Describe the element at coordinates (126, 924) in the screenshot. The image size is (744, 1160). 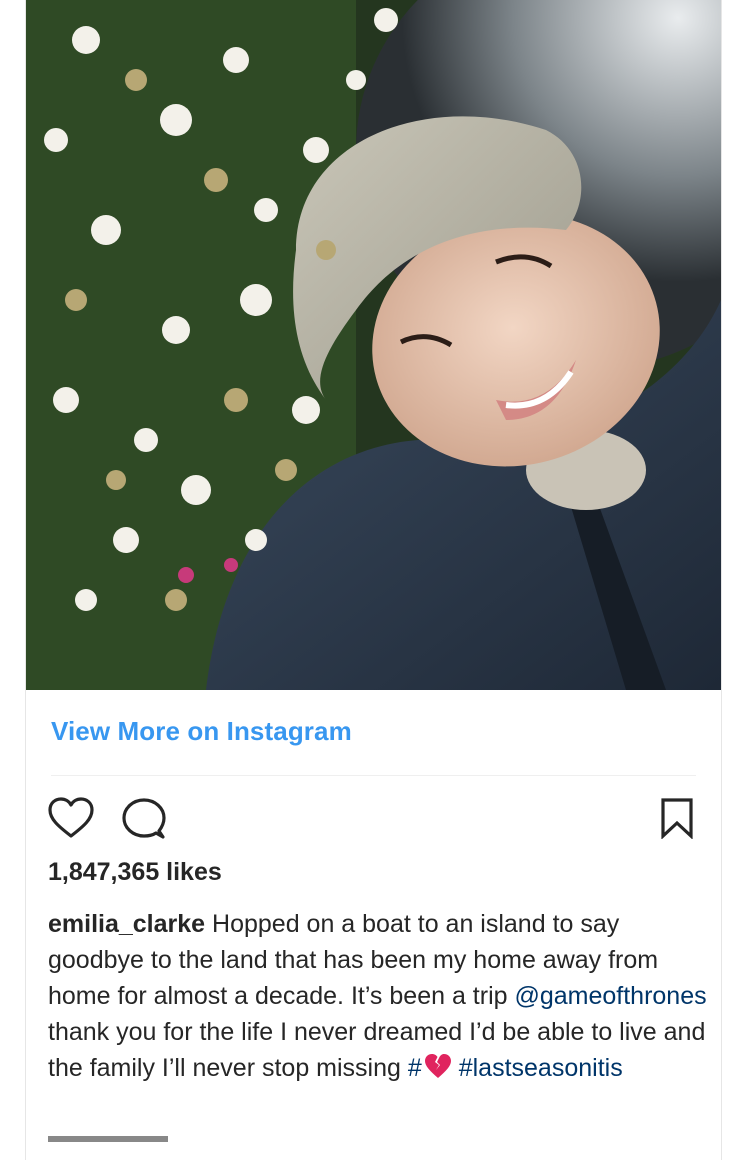
I see `caption-username: emilia_clarke` at that location.